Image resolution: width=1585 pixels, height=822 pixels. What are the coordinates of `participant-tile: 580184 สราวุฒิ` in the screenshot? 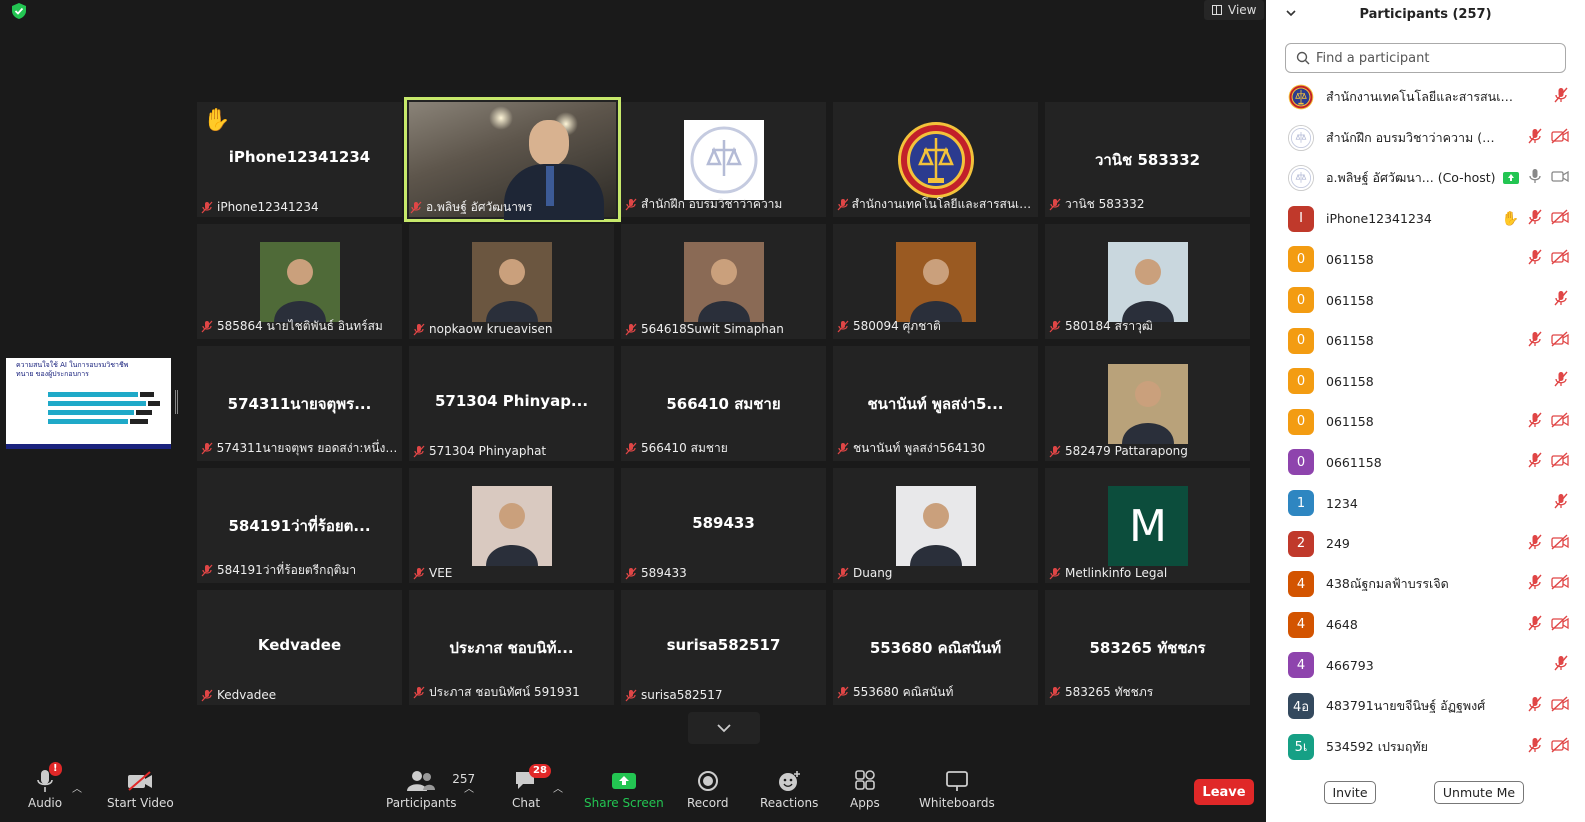 It's located at (1147, 281).